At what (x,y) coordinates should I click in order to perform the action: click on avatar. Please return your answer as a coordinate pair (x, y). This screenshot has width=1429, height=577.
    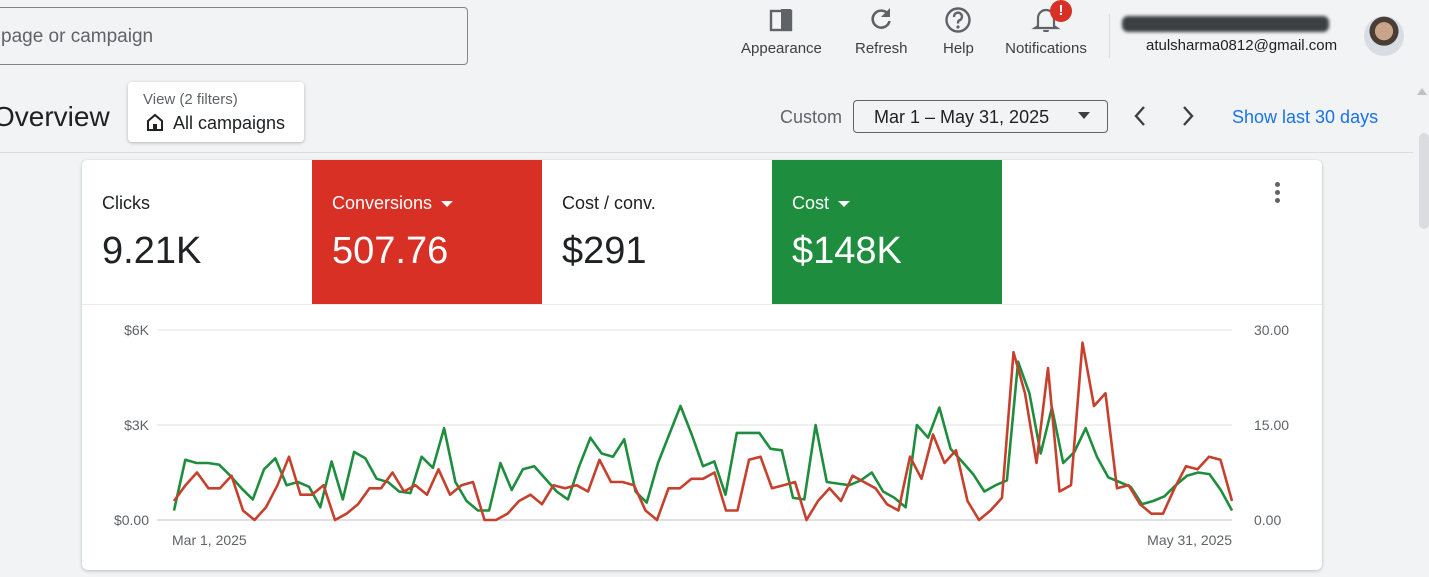
    Looking at the image, I should click on (1384, 36).